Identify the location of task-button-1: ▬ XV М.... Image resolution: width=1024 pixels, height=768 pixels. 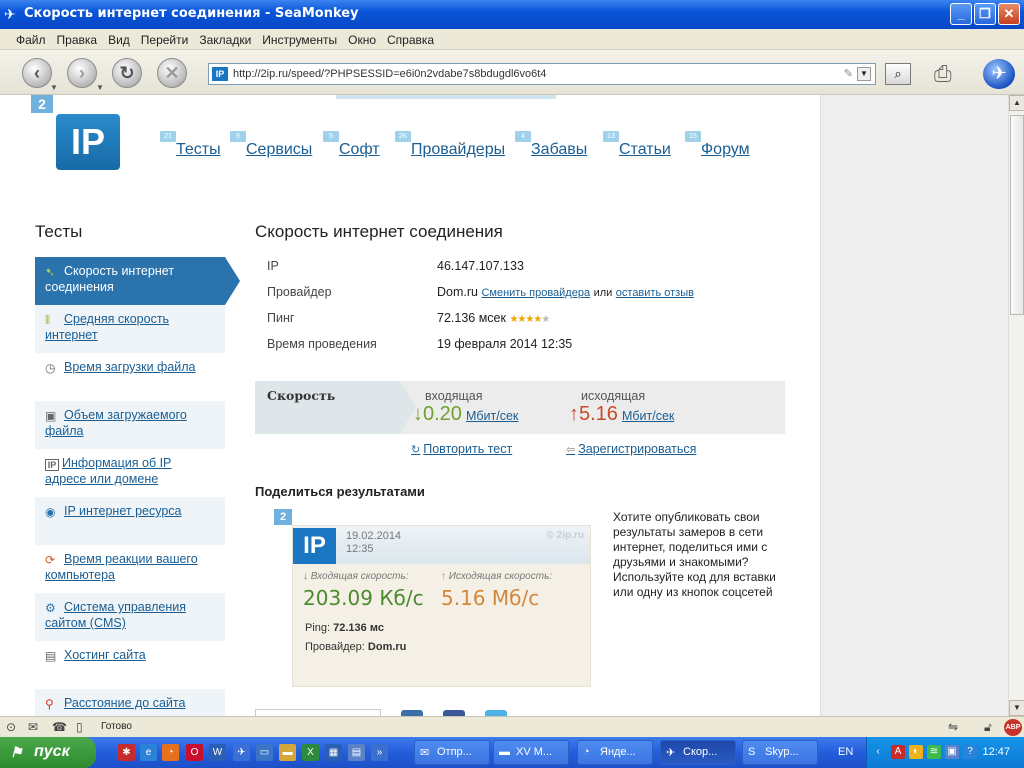
(531, 752).